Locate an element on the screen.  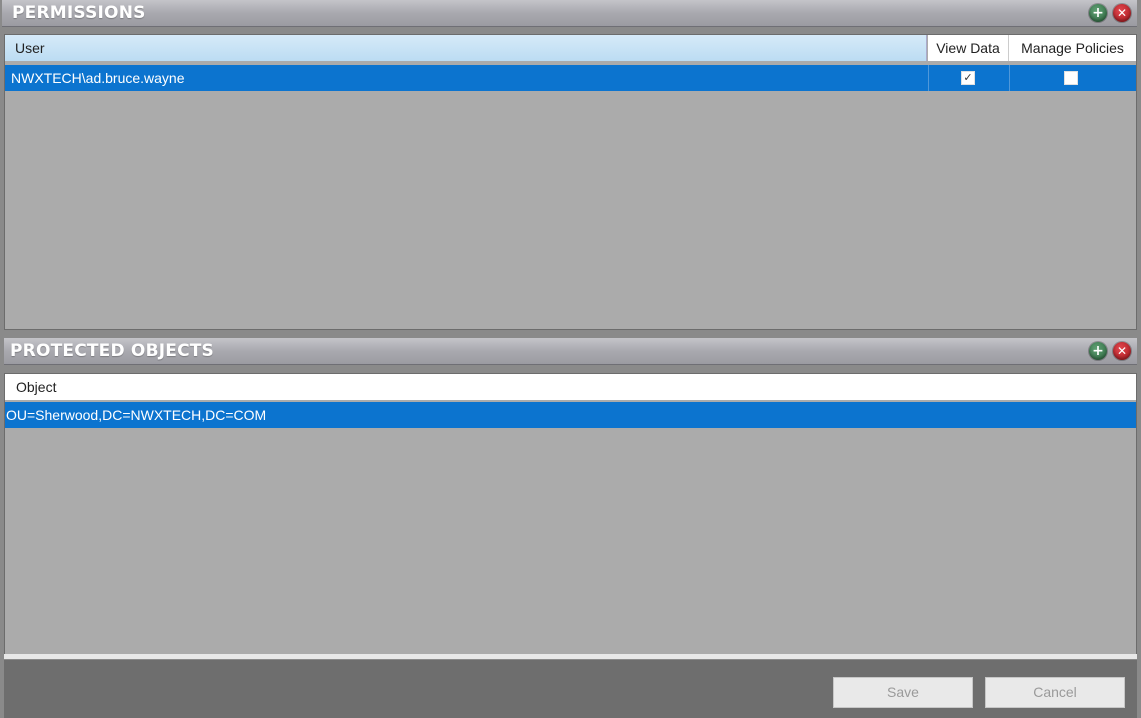
manage-policies-checkbox is located at coordinates (1071, 78).